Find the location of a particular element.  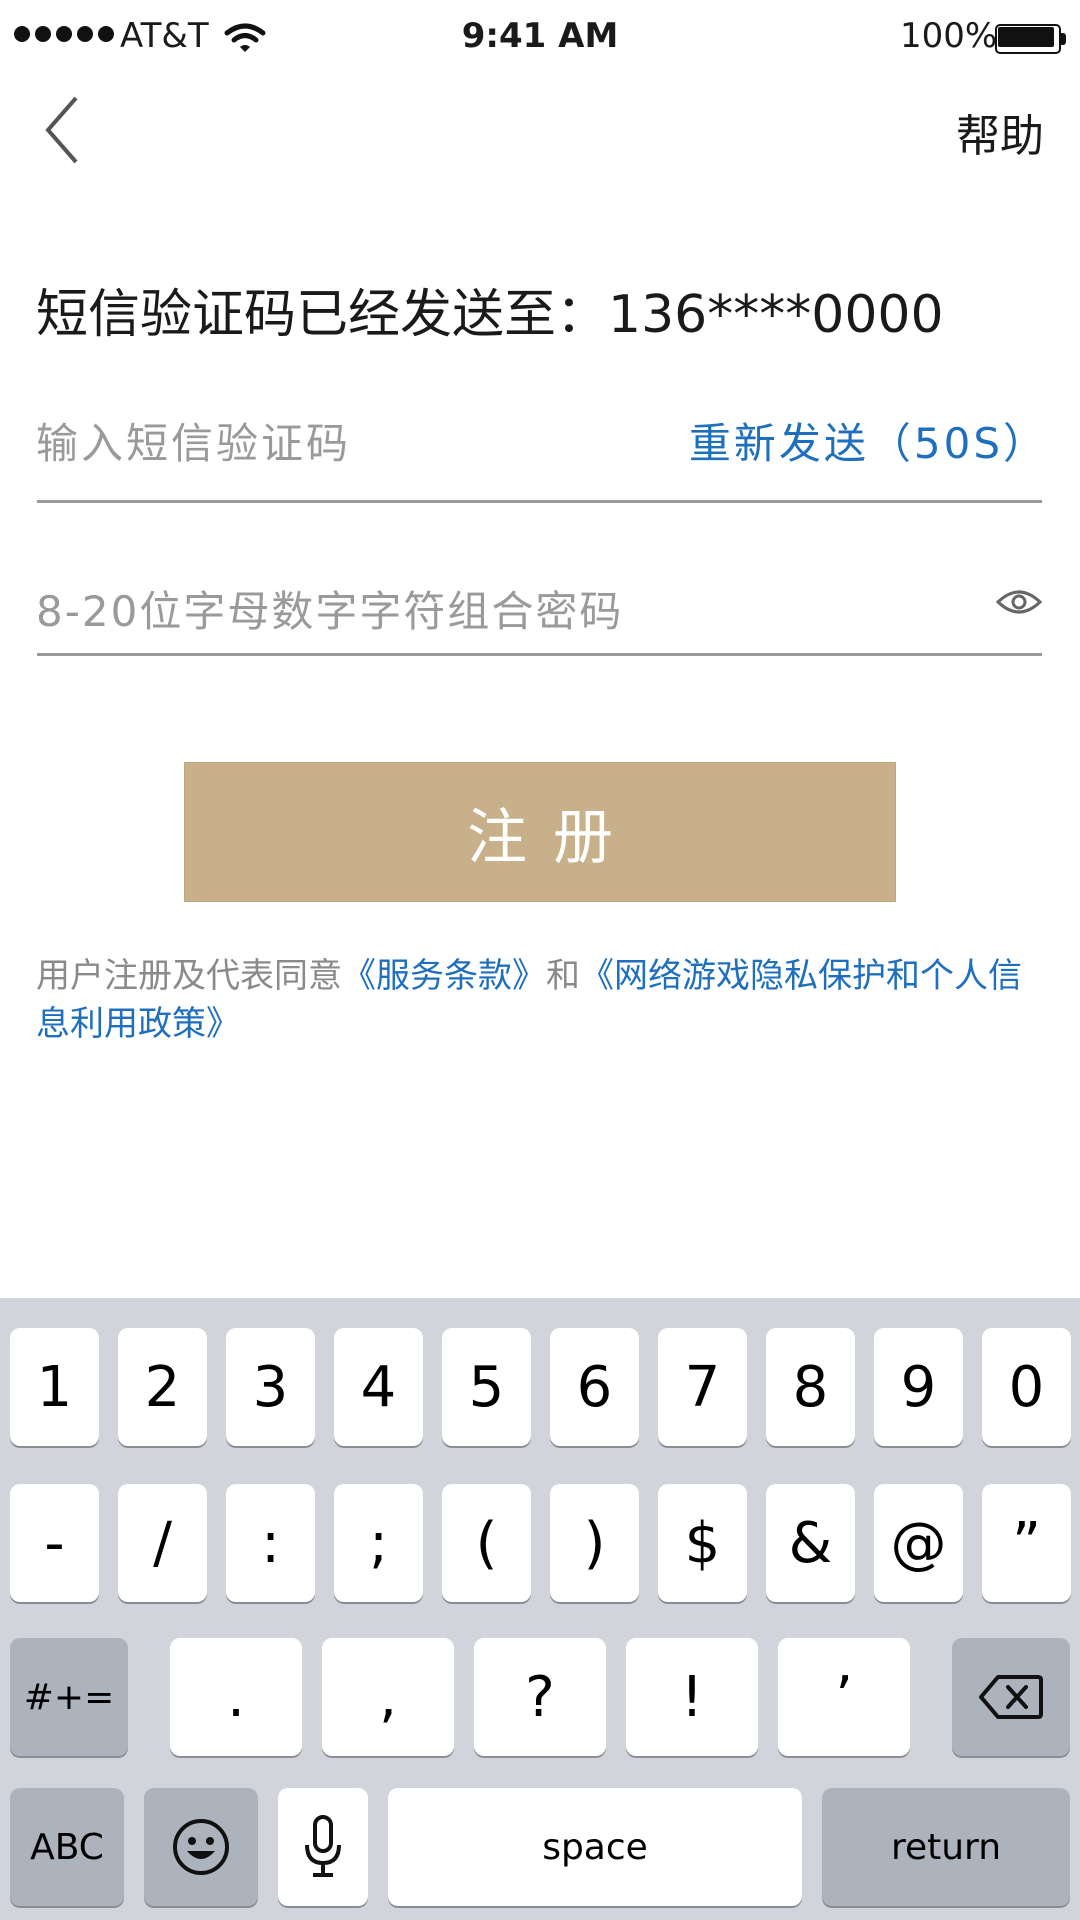

key-5: 5 is located at coordinates (486, 1387).